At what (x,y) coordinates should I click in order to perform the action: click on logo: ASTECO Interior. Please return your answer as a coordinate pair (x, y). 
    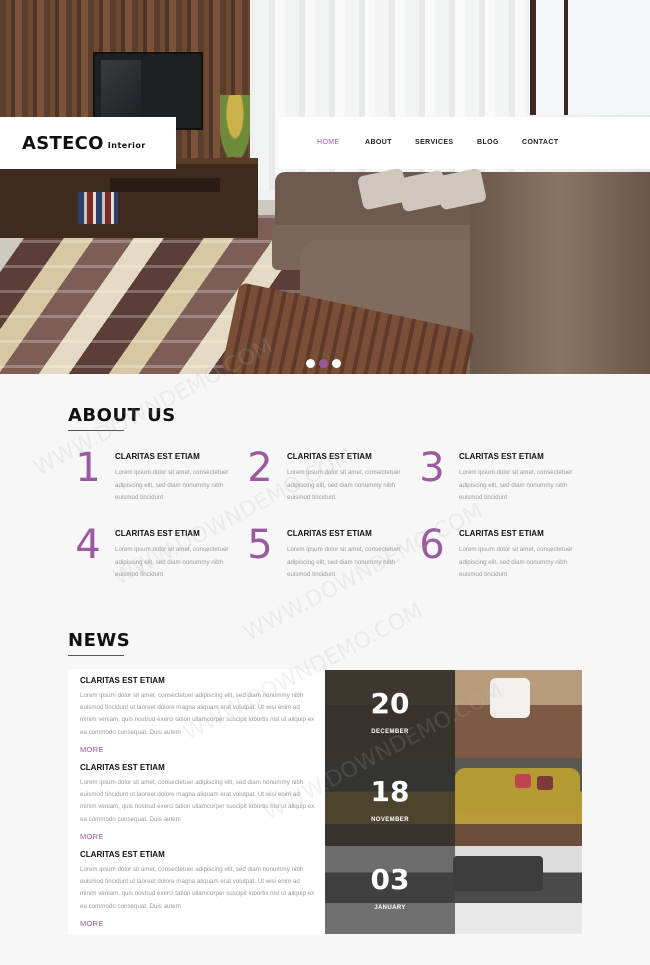
    Looking at the image, I should click on (88, 143).